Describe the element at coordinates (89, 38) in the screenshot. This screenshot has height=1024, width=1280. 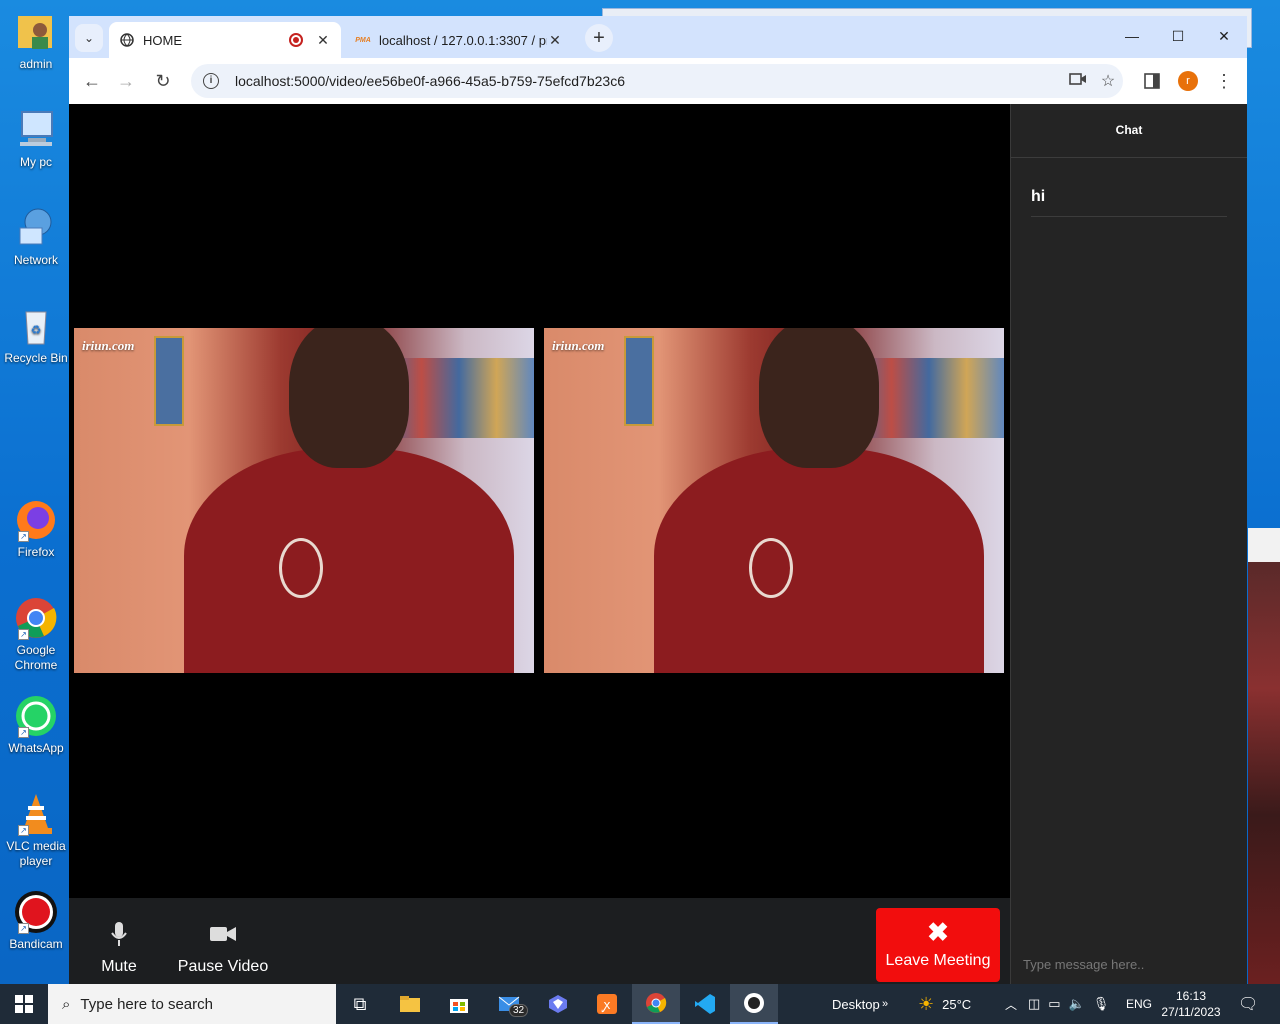
I see `tab-search-dropdown-icon: ⌄` at that location.